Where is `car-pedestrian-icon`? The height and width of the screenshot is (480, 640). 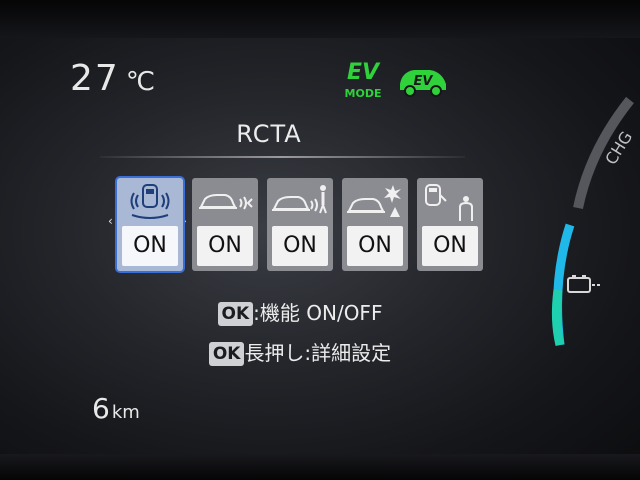
car-pedestrian-icon is located at coordinates (299, 199).